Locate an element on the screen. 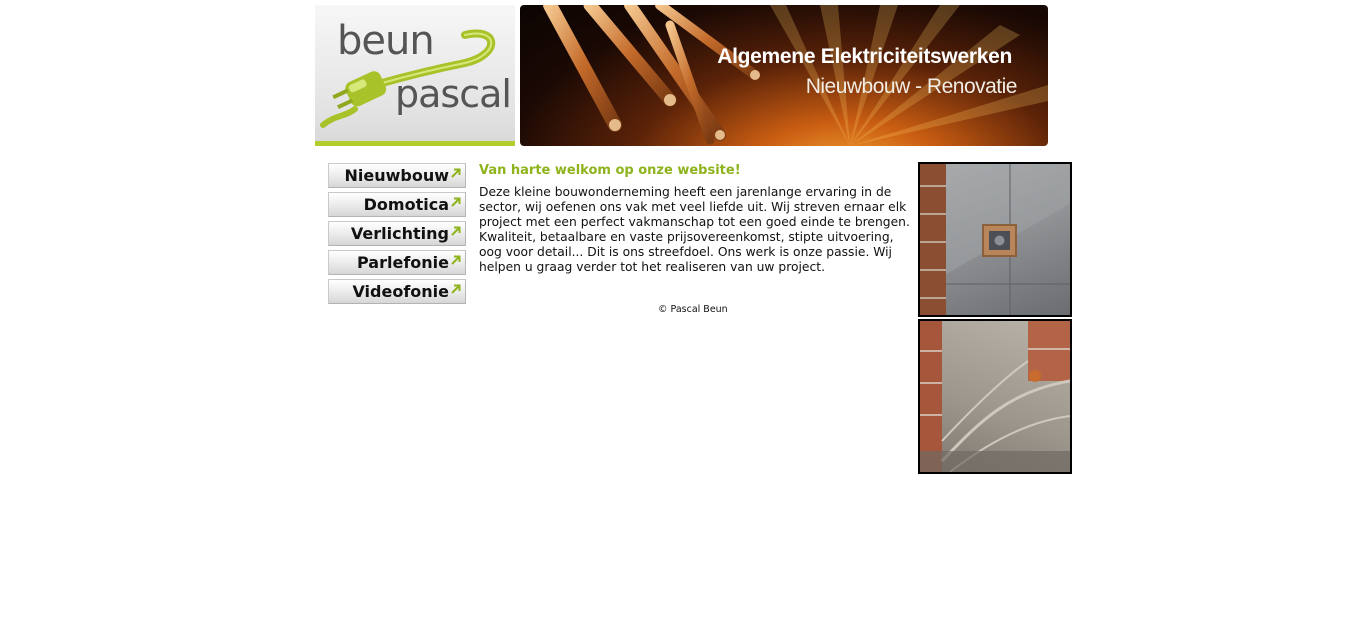 The width and height of the screenshot is (1351, 635). site-logo: BEUN PASCAL is located at coordinates (415, 75).